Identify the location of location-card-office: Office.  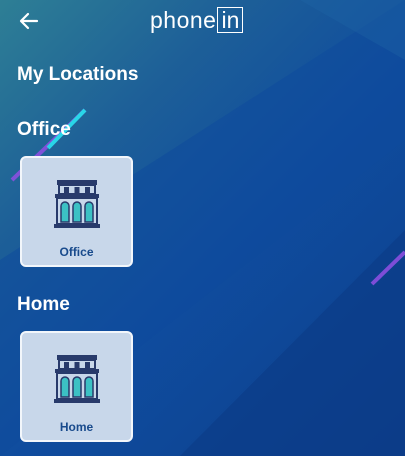
(76, 211).